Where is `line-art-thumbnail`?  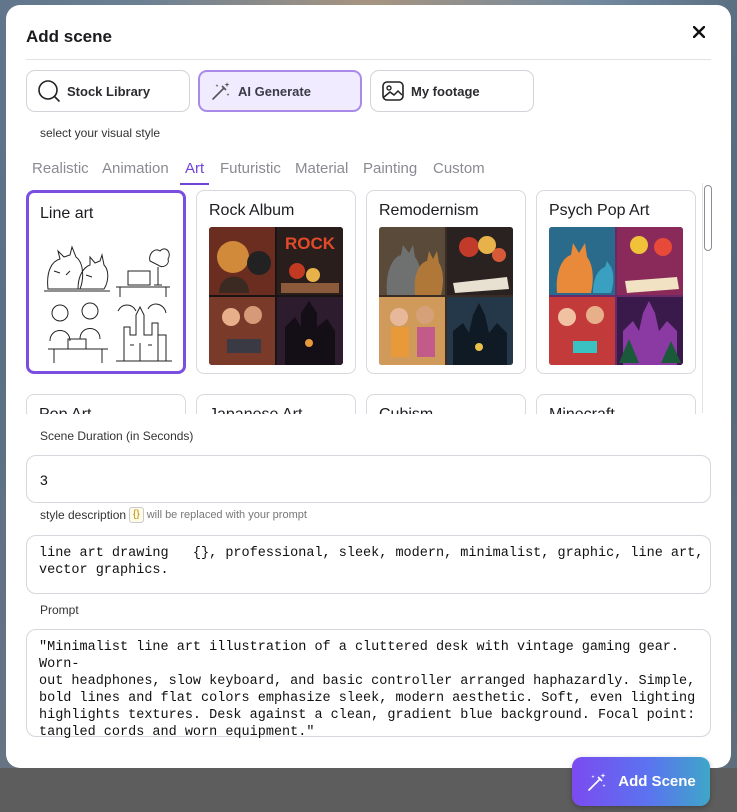
line-art-thumbnail is located at coordinates (107, 300).